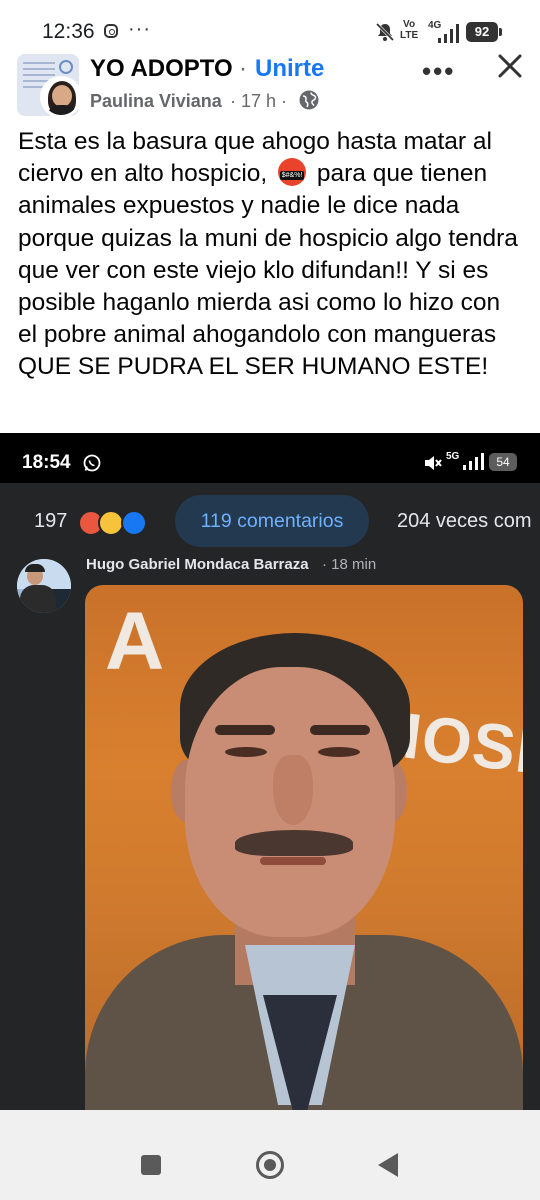 This screenshot has height=1200, width=540. What do you see at coordinates (453, 456) in the screenshot?
I see `embedded-network-type: 5G` at bounding box center [453, 456].